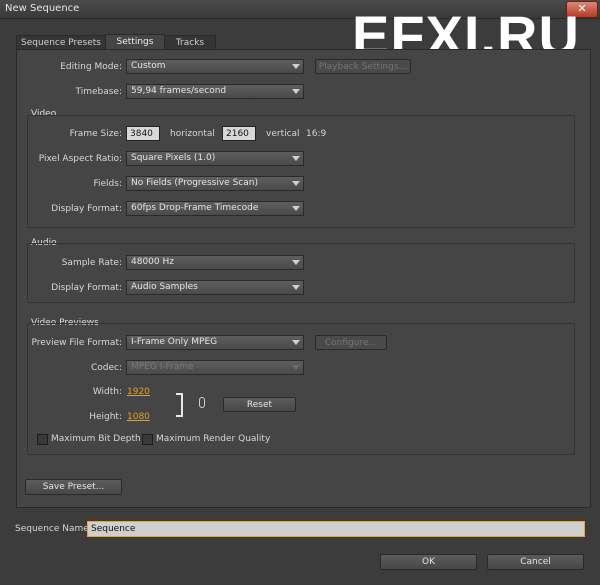  I want to click on pixel-aspect-label: Pixel Aspect Ratio:, so click(80, 159).